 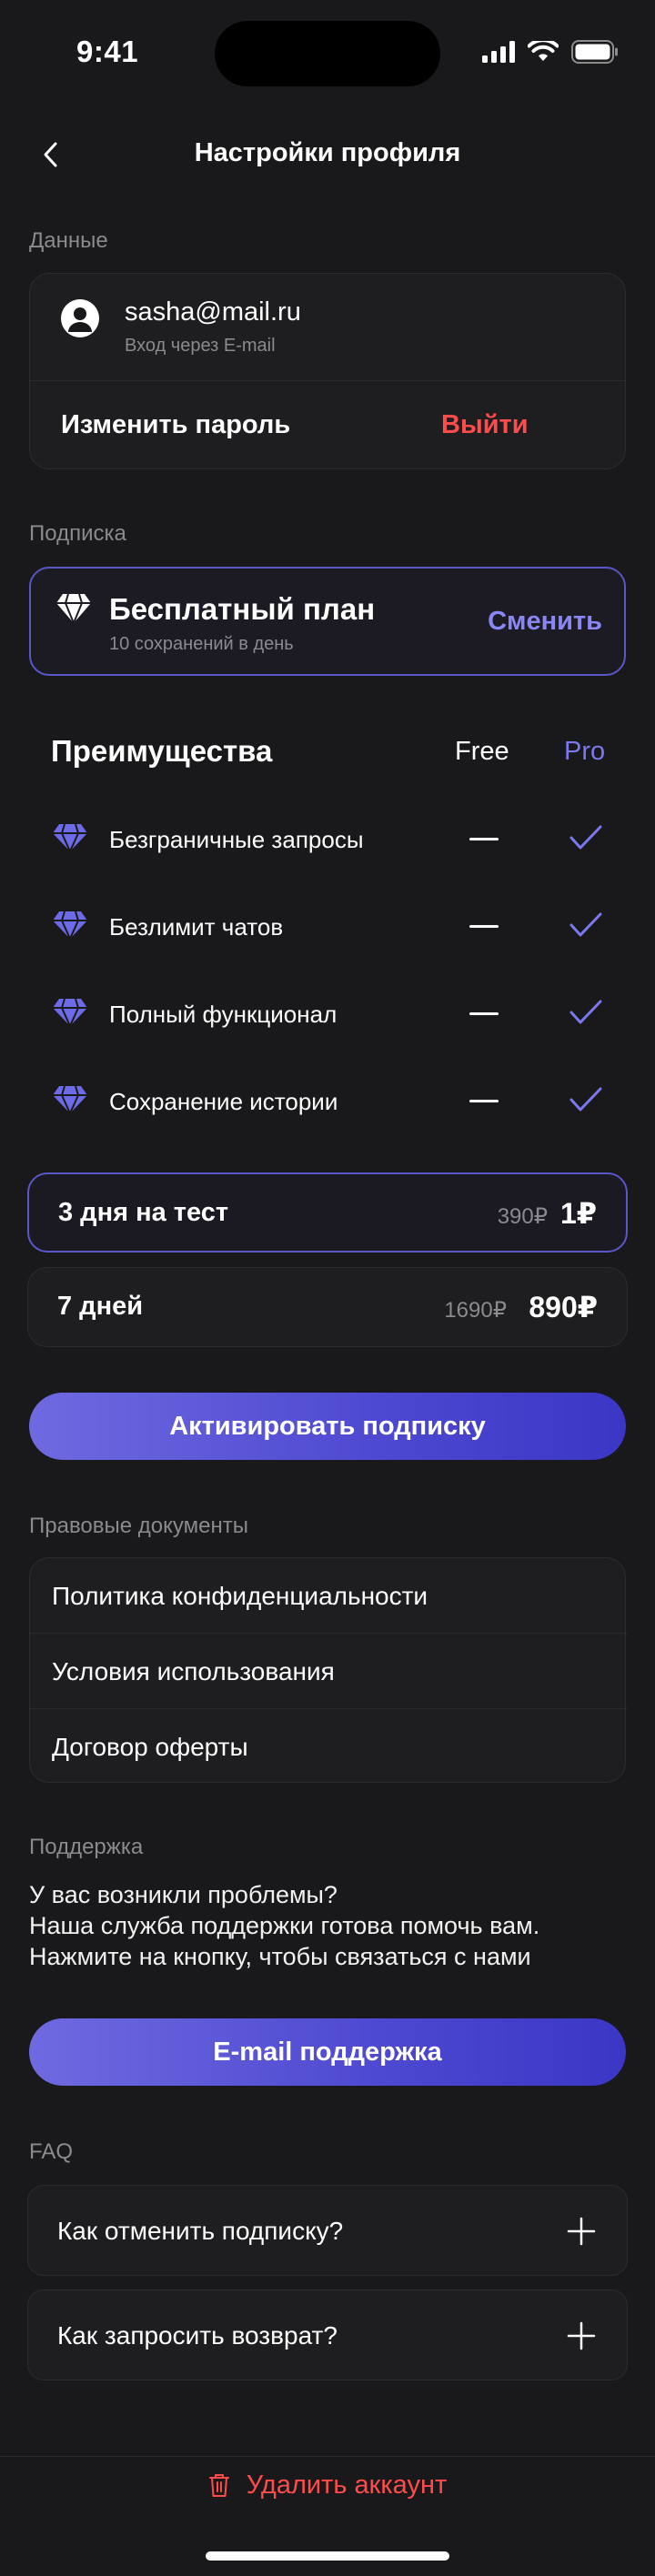 I want to click on benefit-row: Безграничные запросы, so click(x=328, y=838).